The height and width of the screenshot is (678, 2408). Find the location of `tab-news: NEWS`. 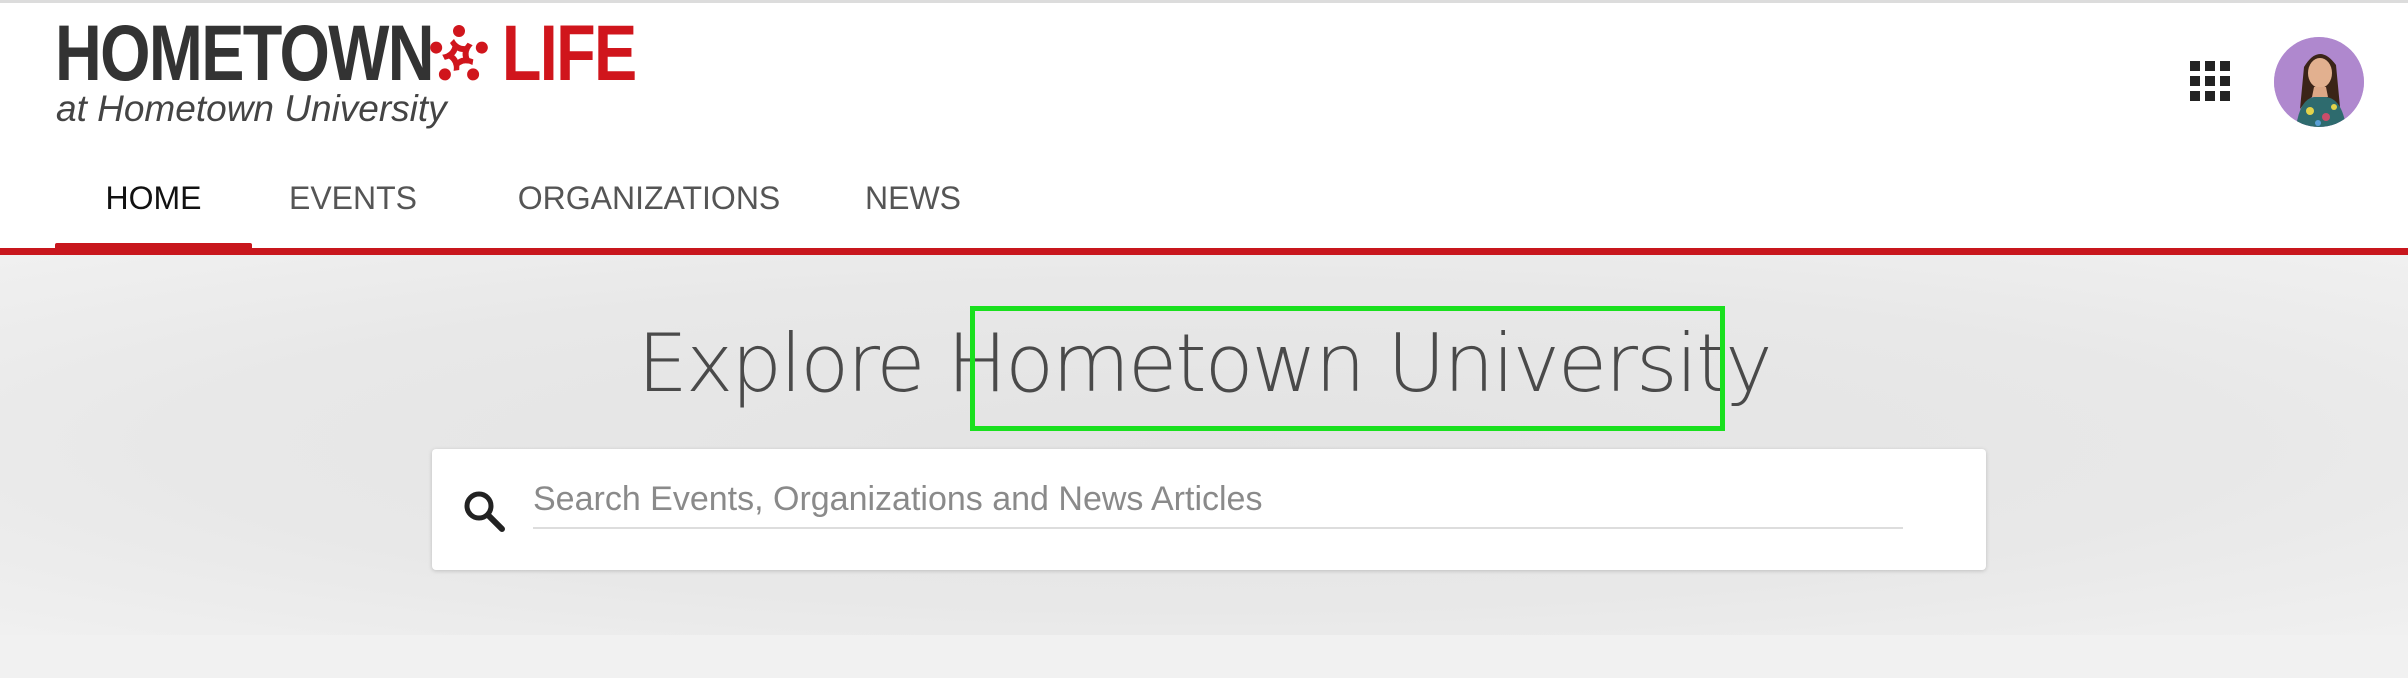

tab-news: NEWS is located at coordinates (913, 209).